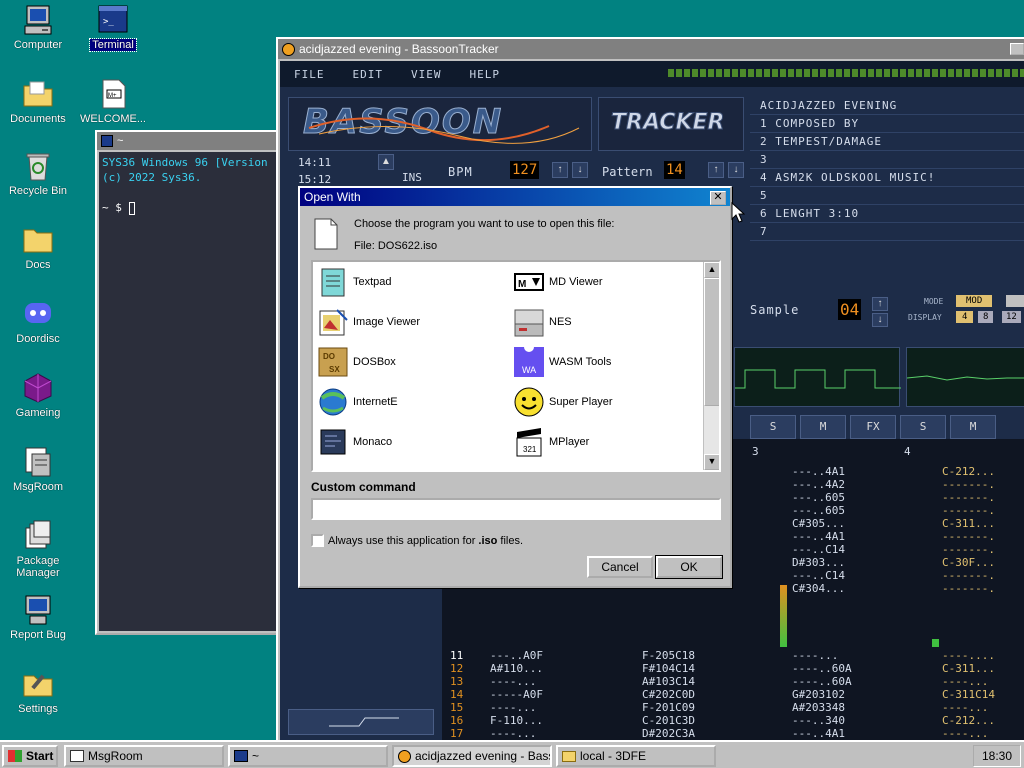 This screenshot has width=1024, height=768. Describe the element at coordinates (818, 707) in the screenshot. I see `pattern-note-cell: A#203348` at that location.